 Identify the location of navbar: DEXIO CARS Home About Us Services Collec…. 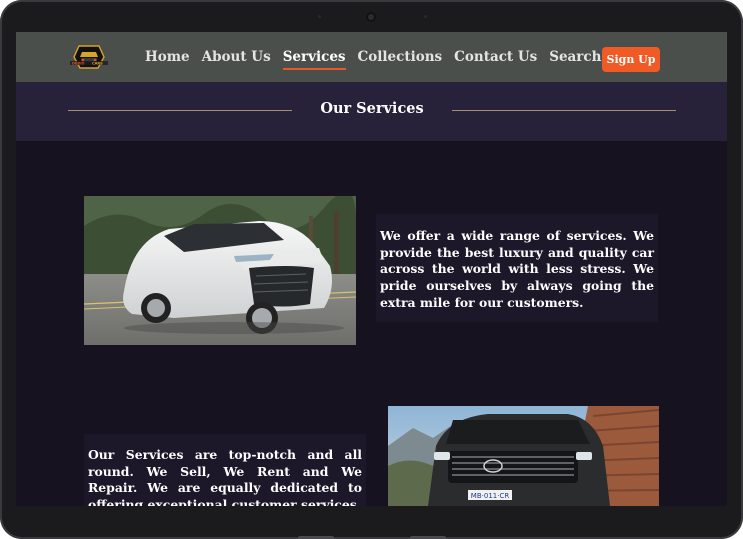
(371, 57).